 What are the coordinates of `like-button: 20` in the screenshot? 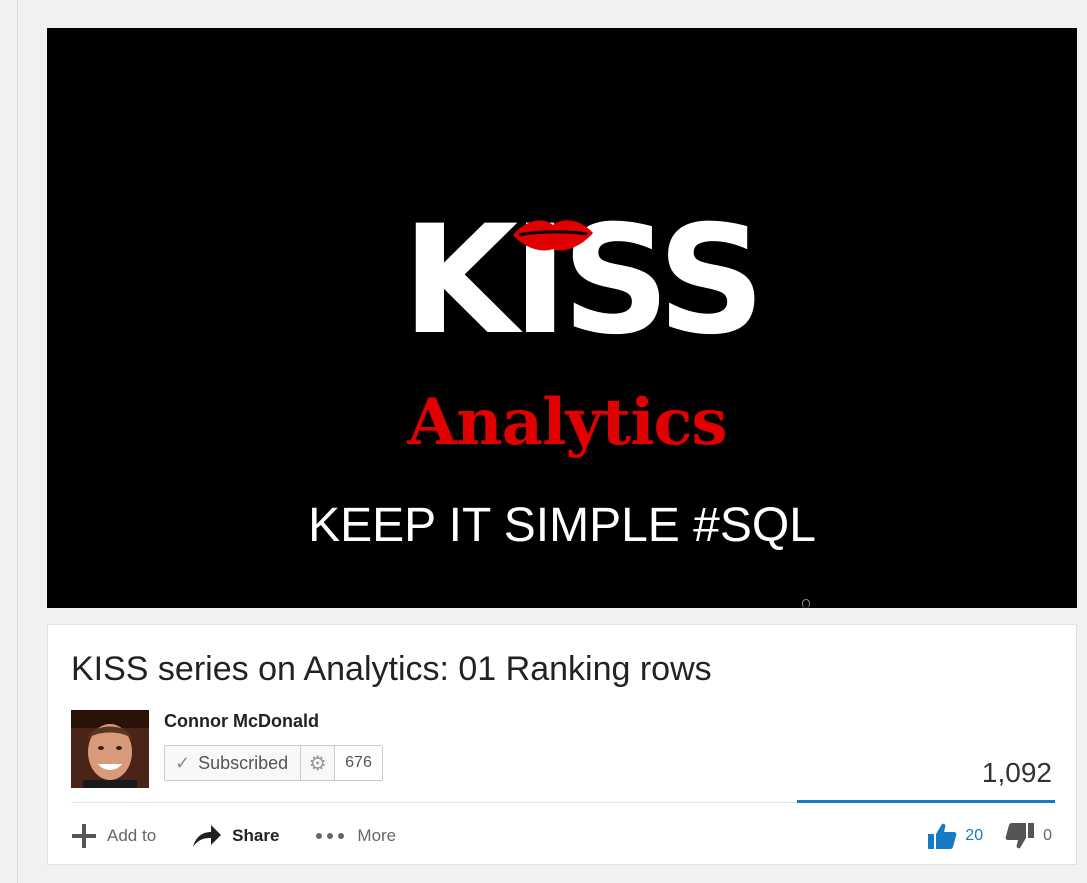 It's located at (955, 836).